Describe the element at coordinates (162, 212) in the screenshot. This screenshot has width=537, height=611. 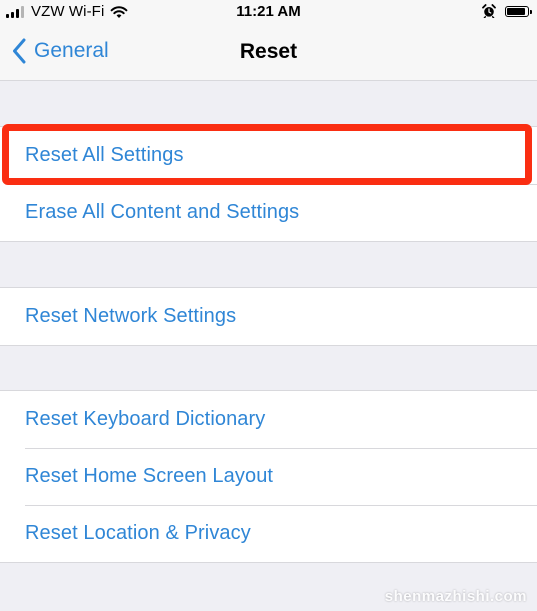
I see `row-label: Erase All Content and Settings` at that location.